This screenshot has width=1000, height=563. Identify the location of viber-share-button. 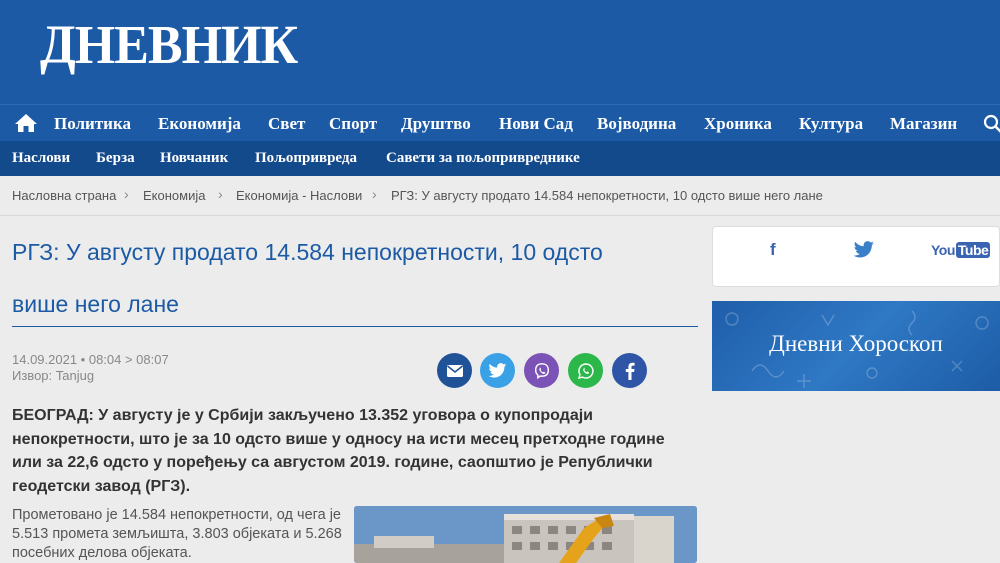
(541, 370).